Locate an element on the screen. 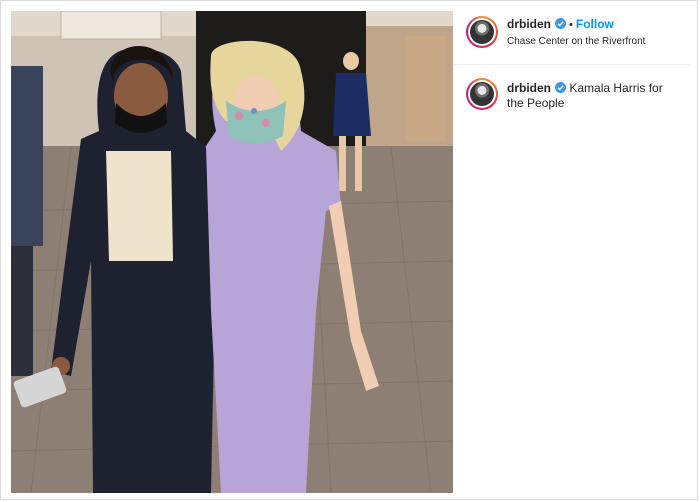 Image resolution: width=700 pixels, height=502 pixels. header-line: drbiden • Follow is located at coordinates (560, 24).